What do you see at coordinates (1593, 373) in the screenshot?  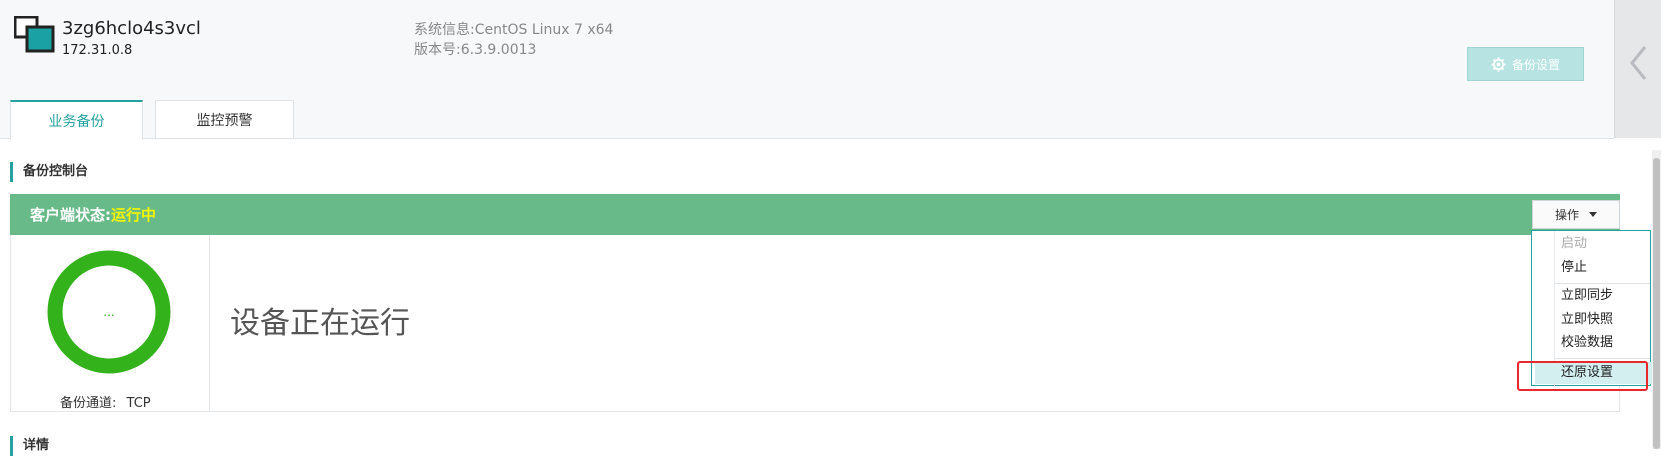 I see `menu-item-restore-settings: 还原设置` at bounding box center [1593, 373].